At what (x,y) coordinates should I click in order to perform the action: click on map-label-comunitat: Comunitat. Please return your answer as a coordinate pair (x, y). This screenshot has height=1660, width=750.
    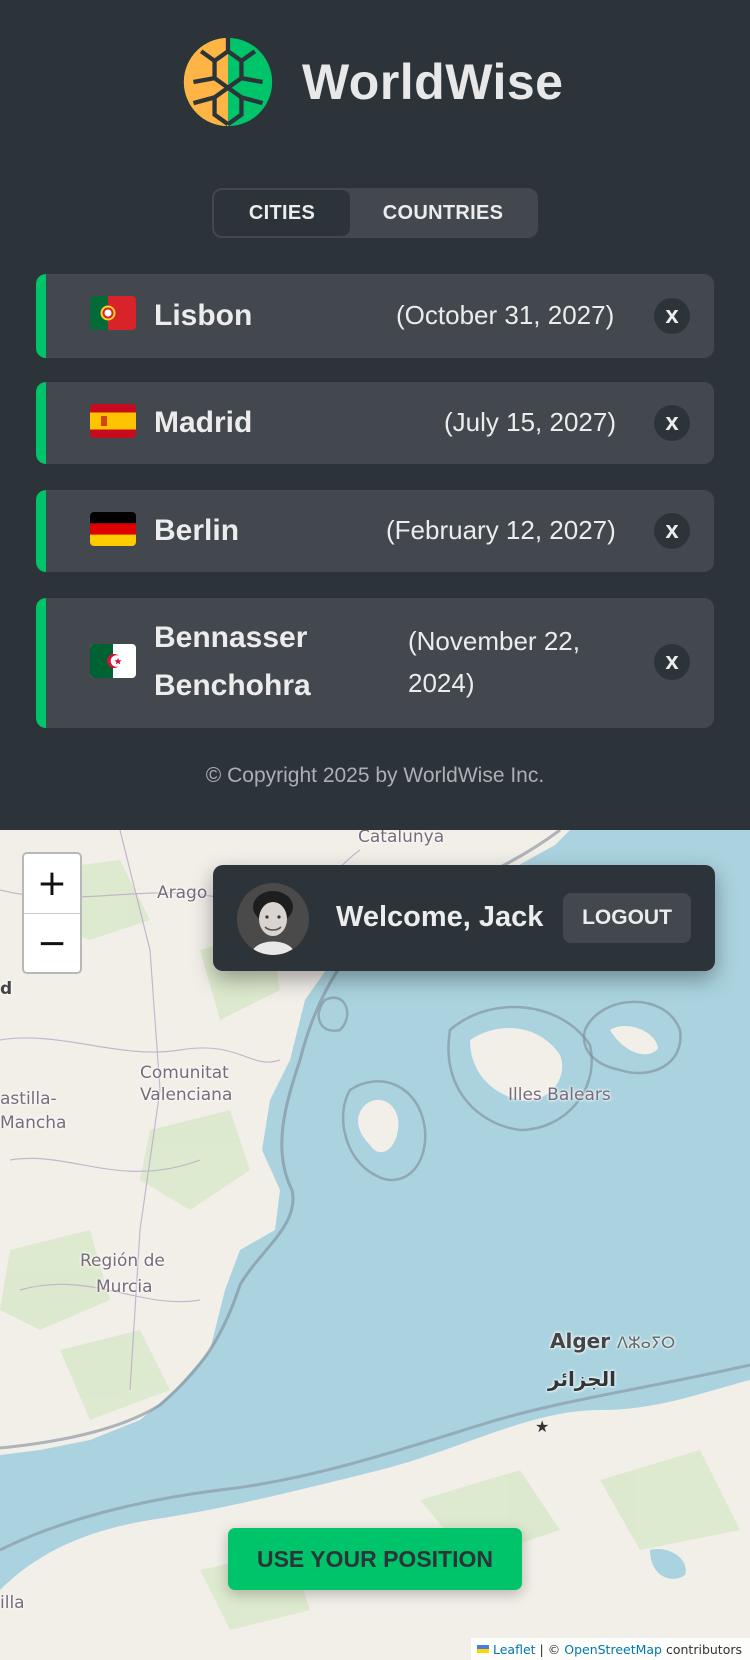
    Looking at the image, I should click on (184, 1073).